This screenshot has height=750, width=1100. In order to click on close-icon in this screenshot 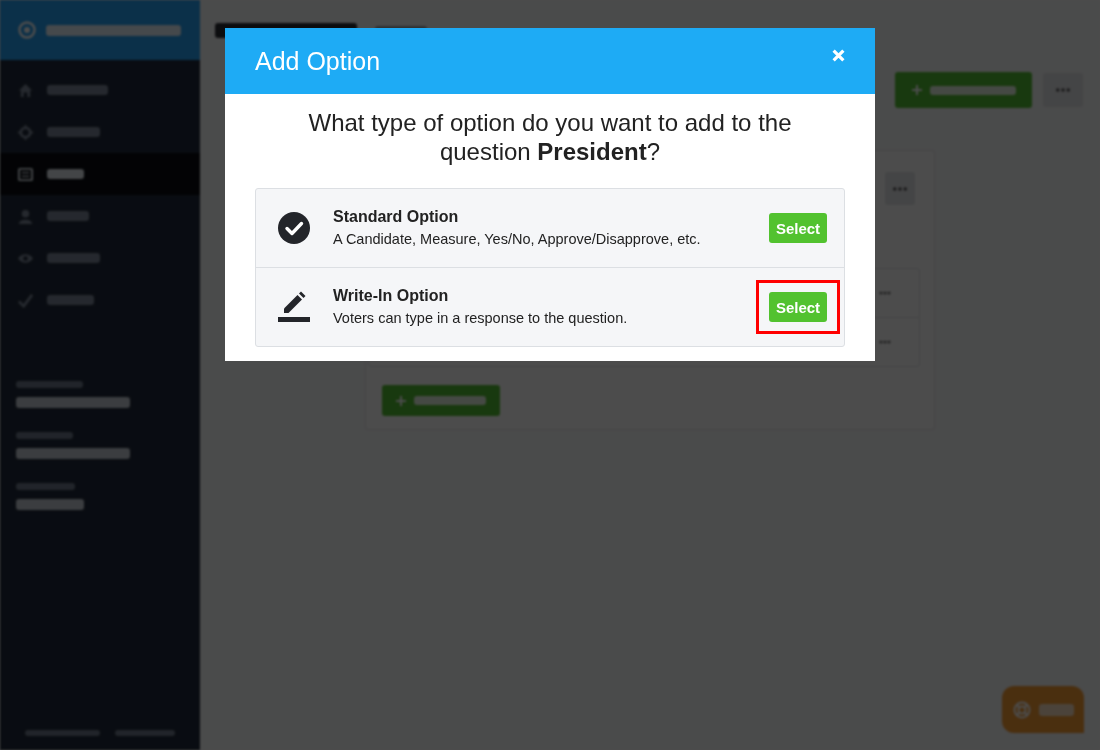, I will do `click(838, 55)`.